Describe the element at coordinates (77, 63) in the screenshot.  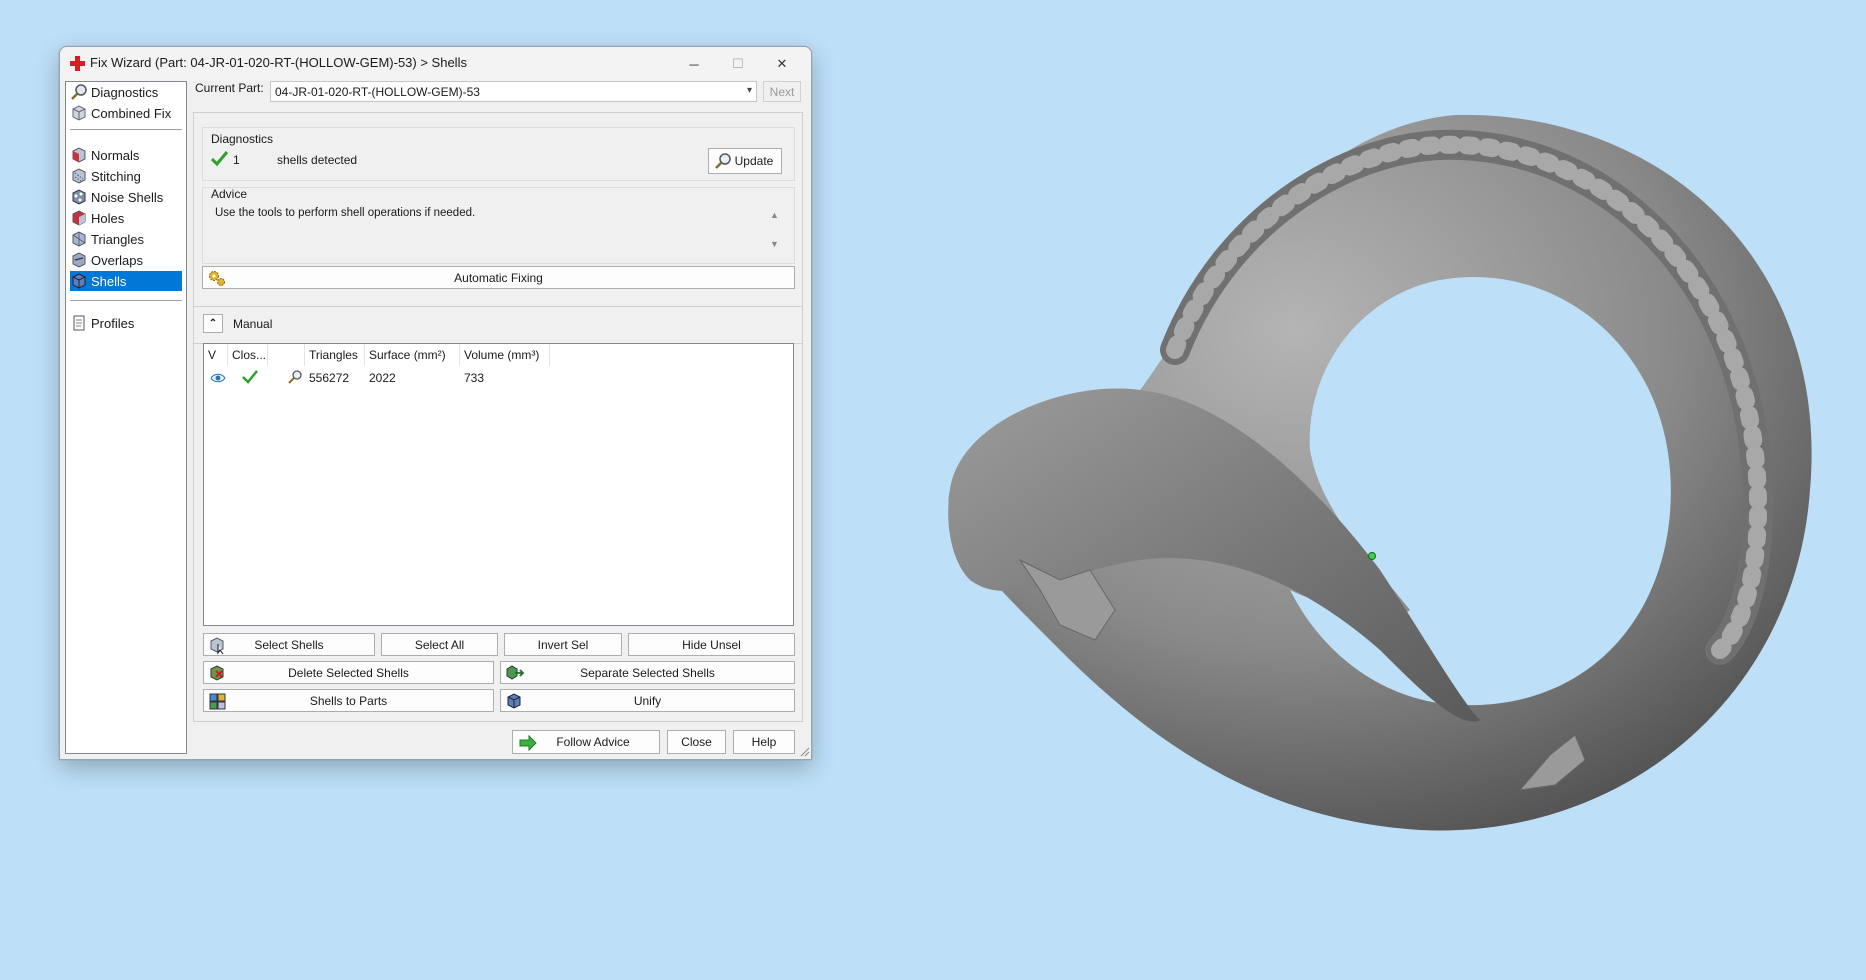
I see `app-cross-icon` at that location.